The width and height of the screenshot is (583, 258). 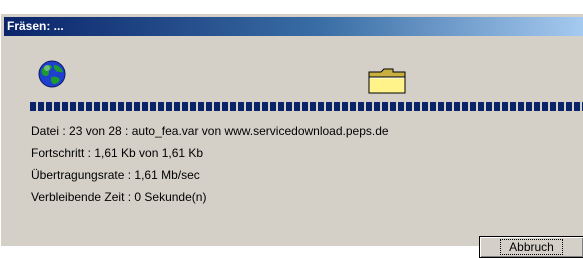 What do you see at coordinates (119, 197) in the screenshot?
I see `remaining-time-text: Verbleibende Zeit : 0 Sekunde(n)` at bounding box center [119, 197].